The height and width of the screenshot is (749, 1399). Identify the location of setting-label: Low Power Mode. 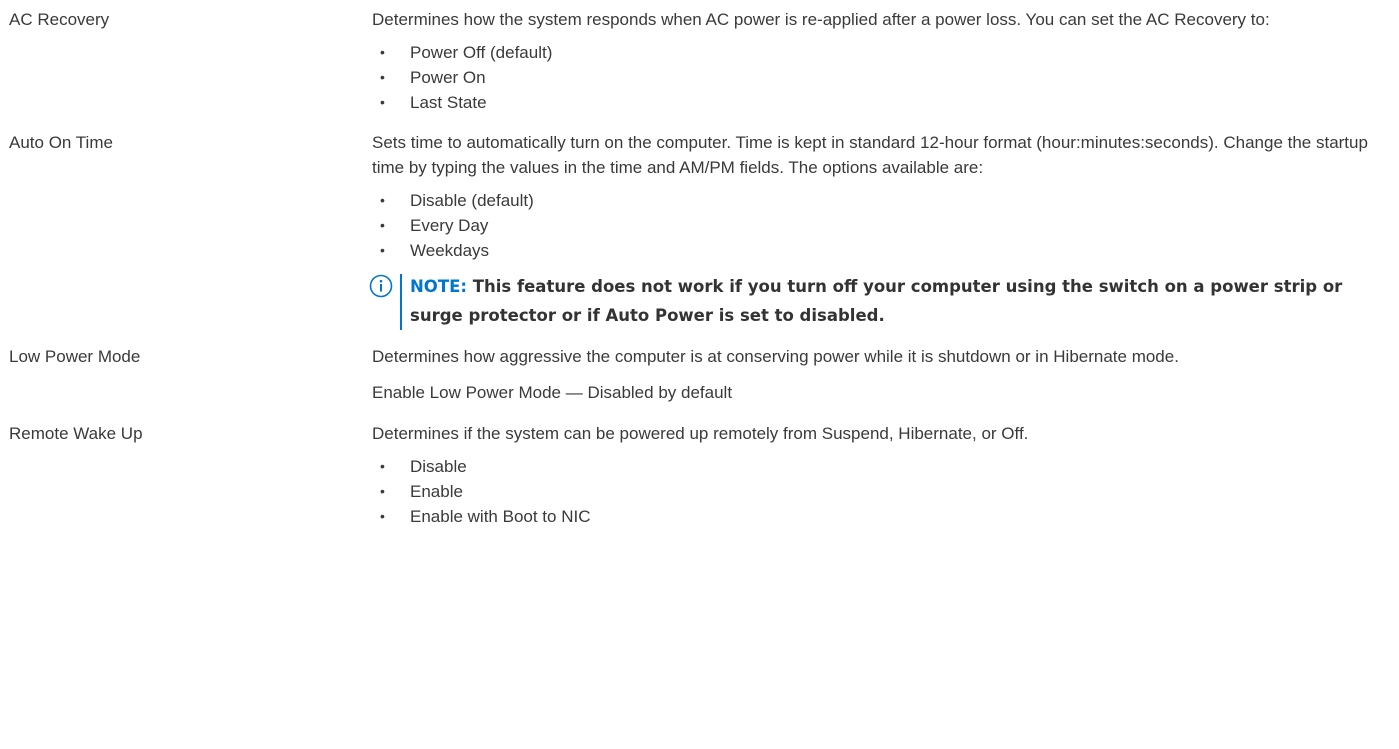
(75, 356).